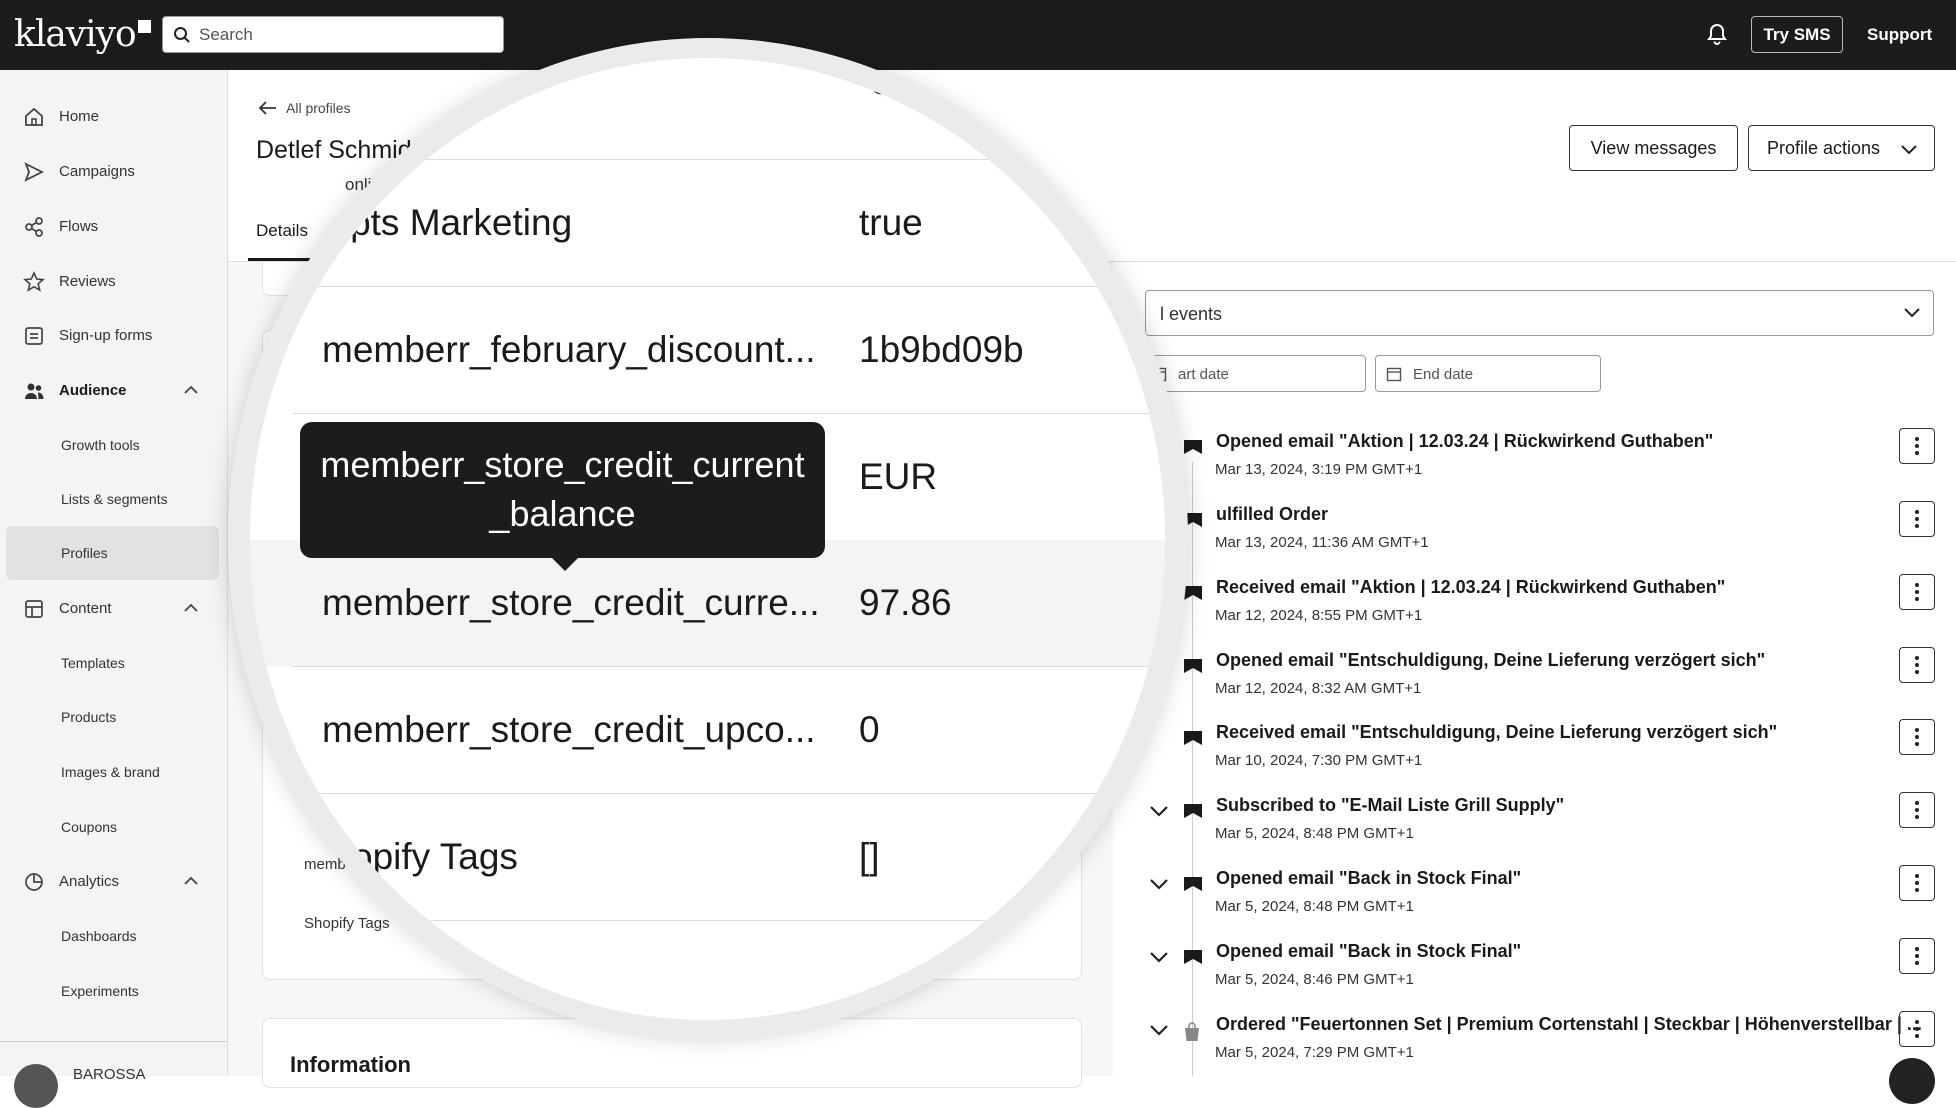 The width and height of the screenshot is (1956, 1108). I want to click on property-row: -5c, so click(707, 91).